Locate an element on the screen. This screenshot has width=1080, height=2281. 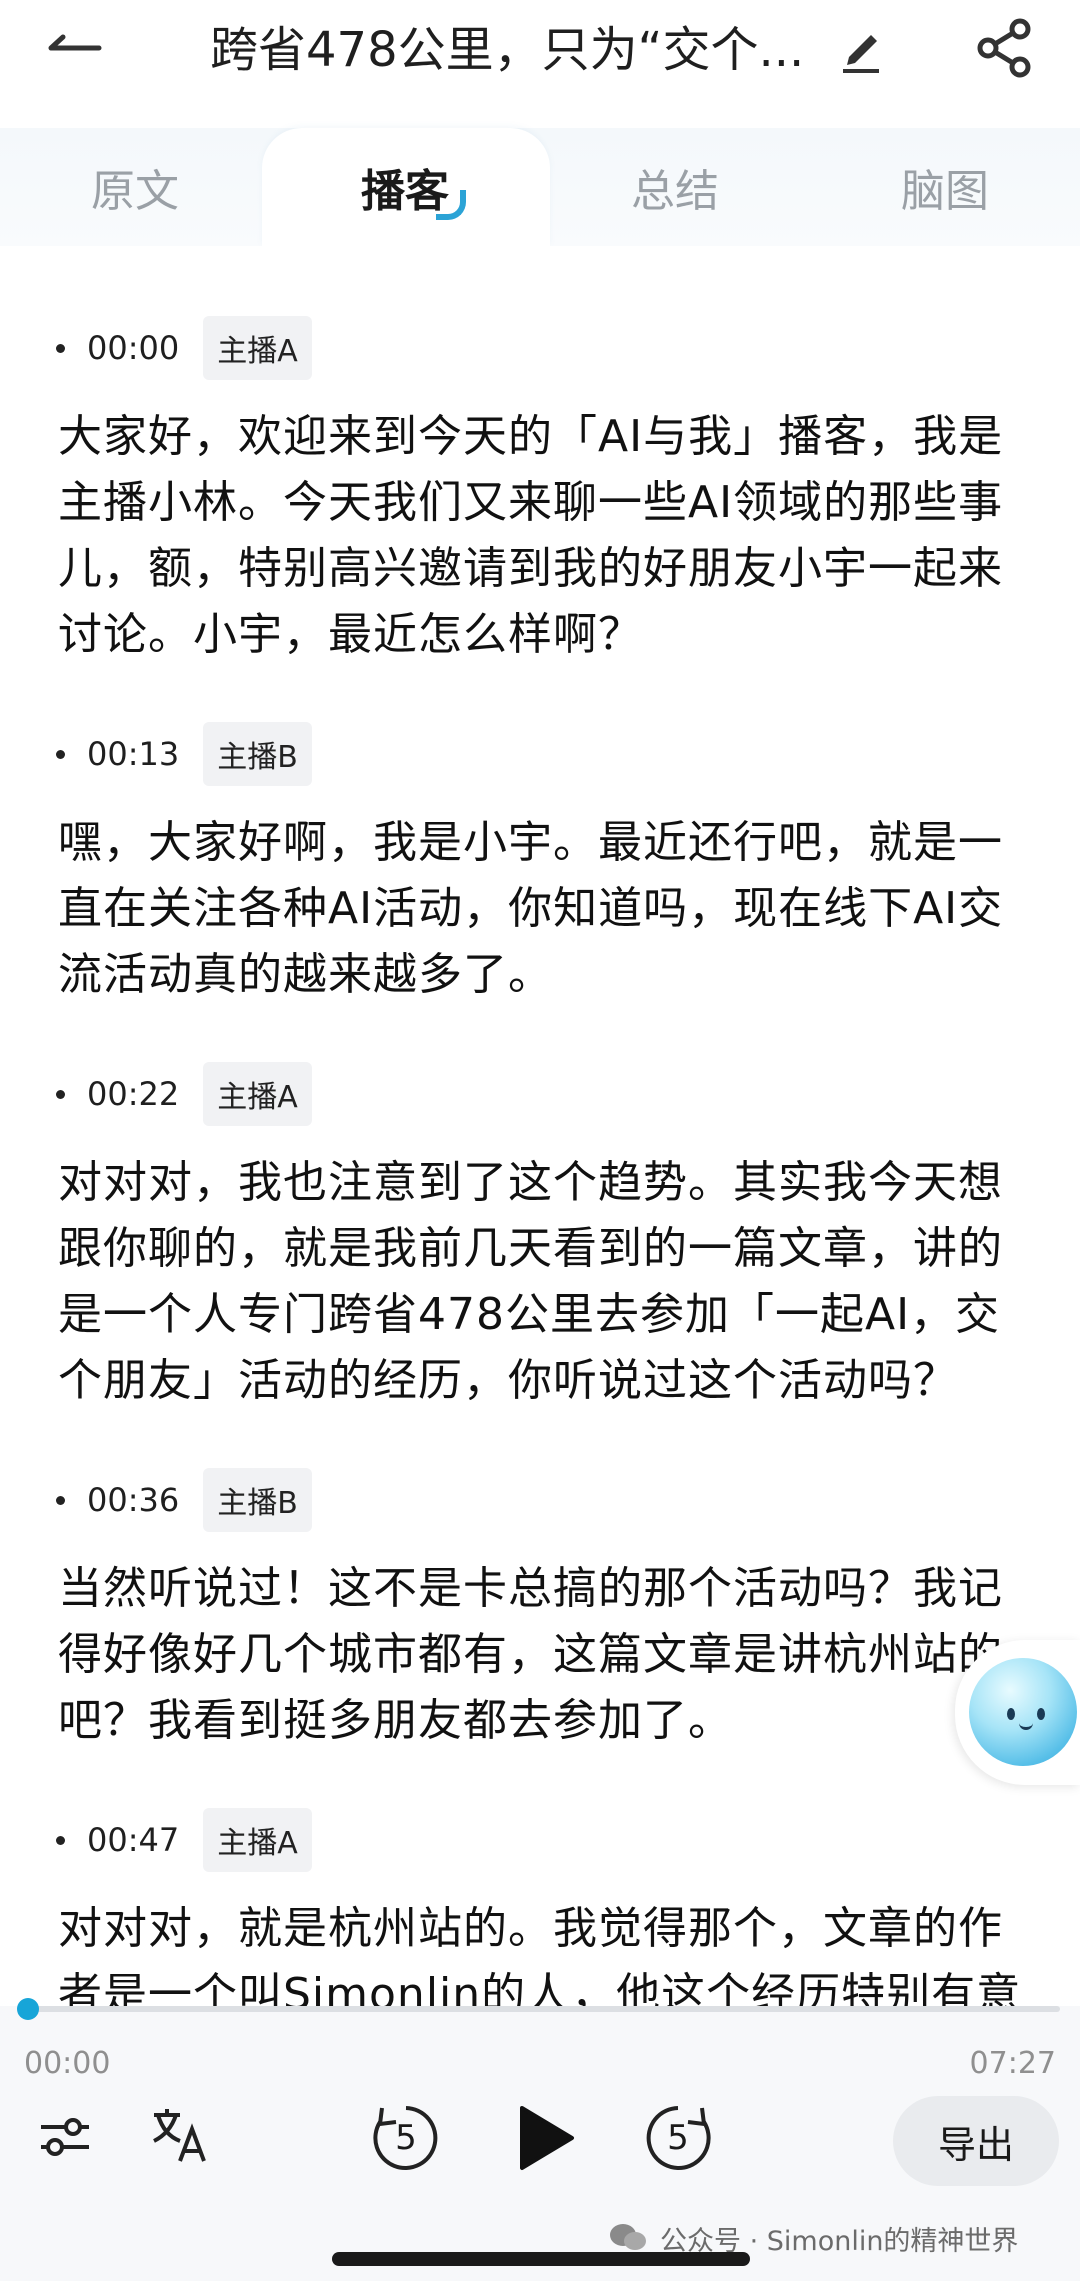
segment-timestamp: 00:47 is located at coordinates (133, 1840).